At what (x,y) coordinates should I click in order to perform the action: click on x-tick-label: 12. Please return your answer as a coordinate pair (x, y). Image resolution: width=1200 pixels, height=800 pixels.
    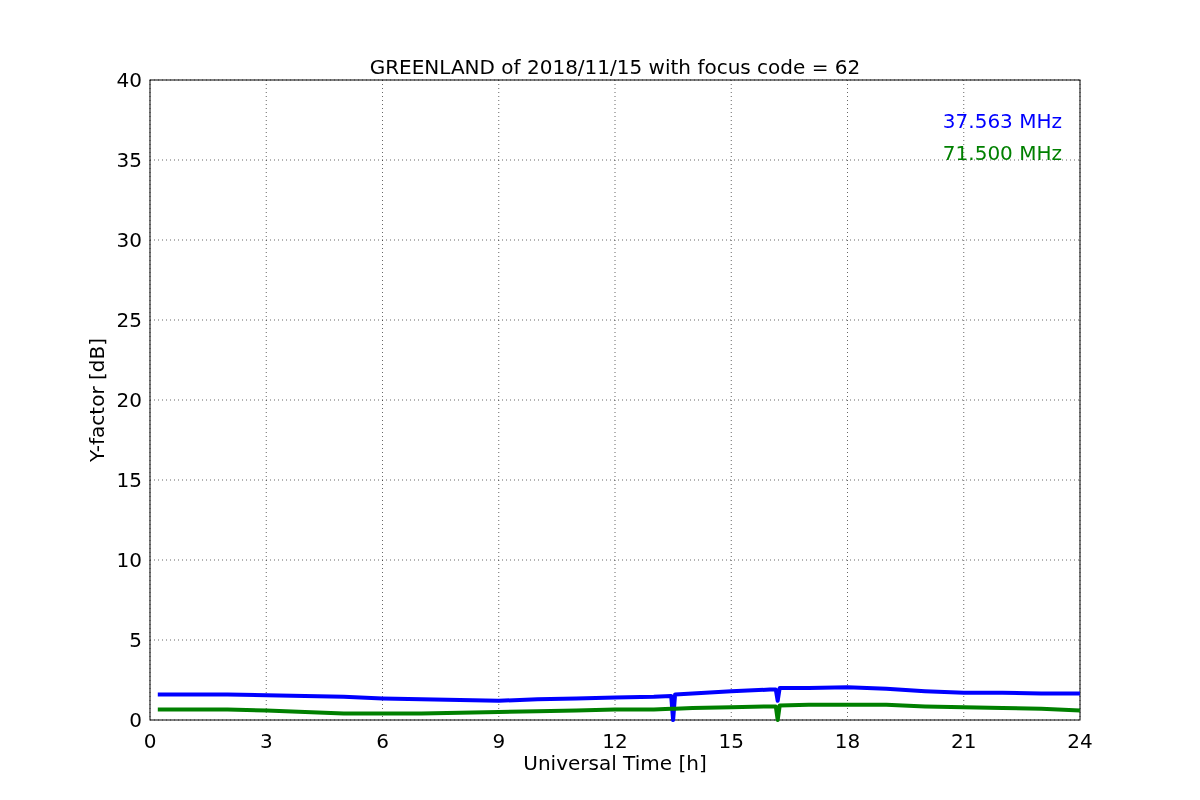
    Looking at the image, I should click on (615, 741).